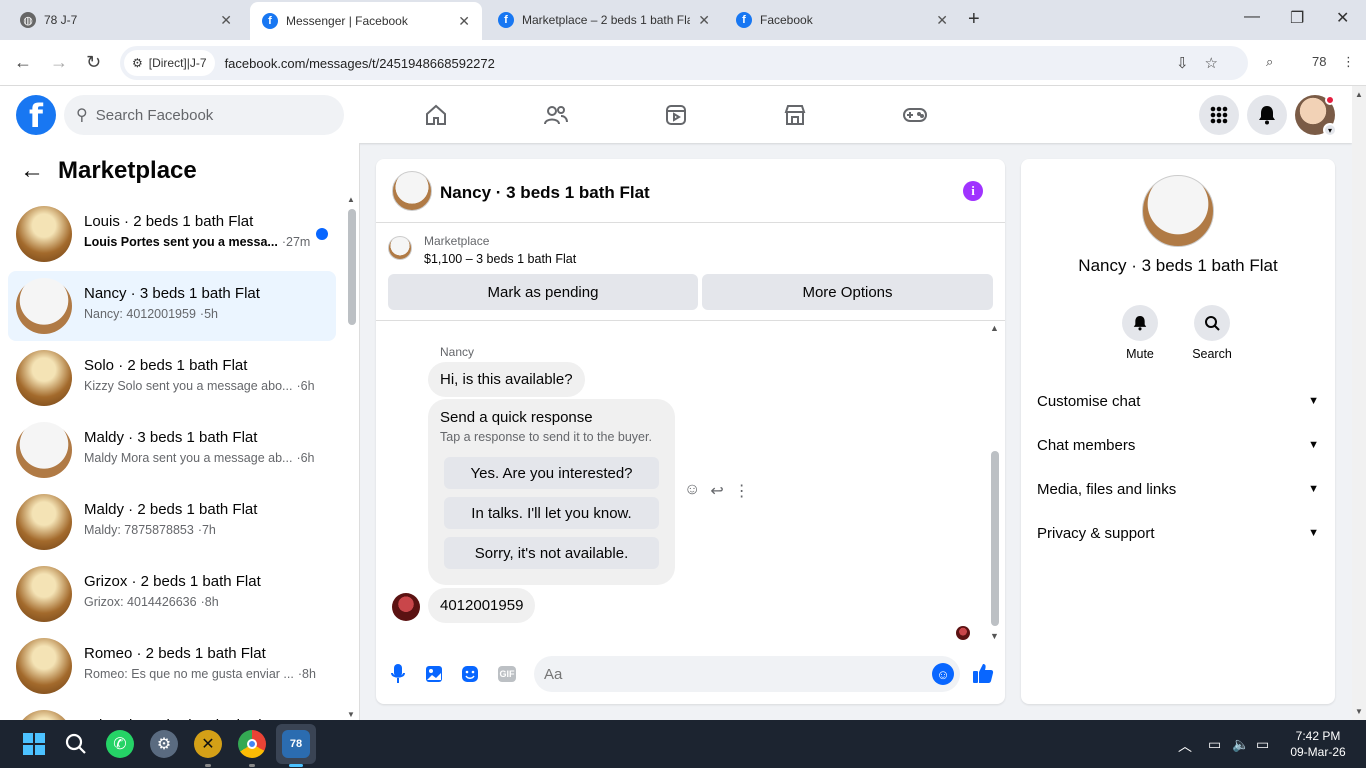 Image resolution: width=1366 pixels, height=768 pixels. I want to click on profile-avatar: ▾, so click(1316, 116).